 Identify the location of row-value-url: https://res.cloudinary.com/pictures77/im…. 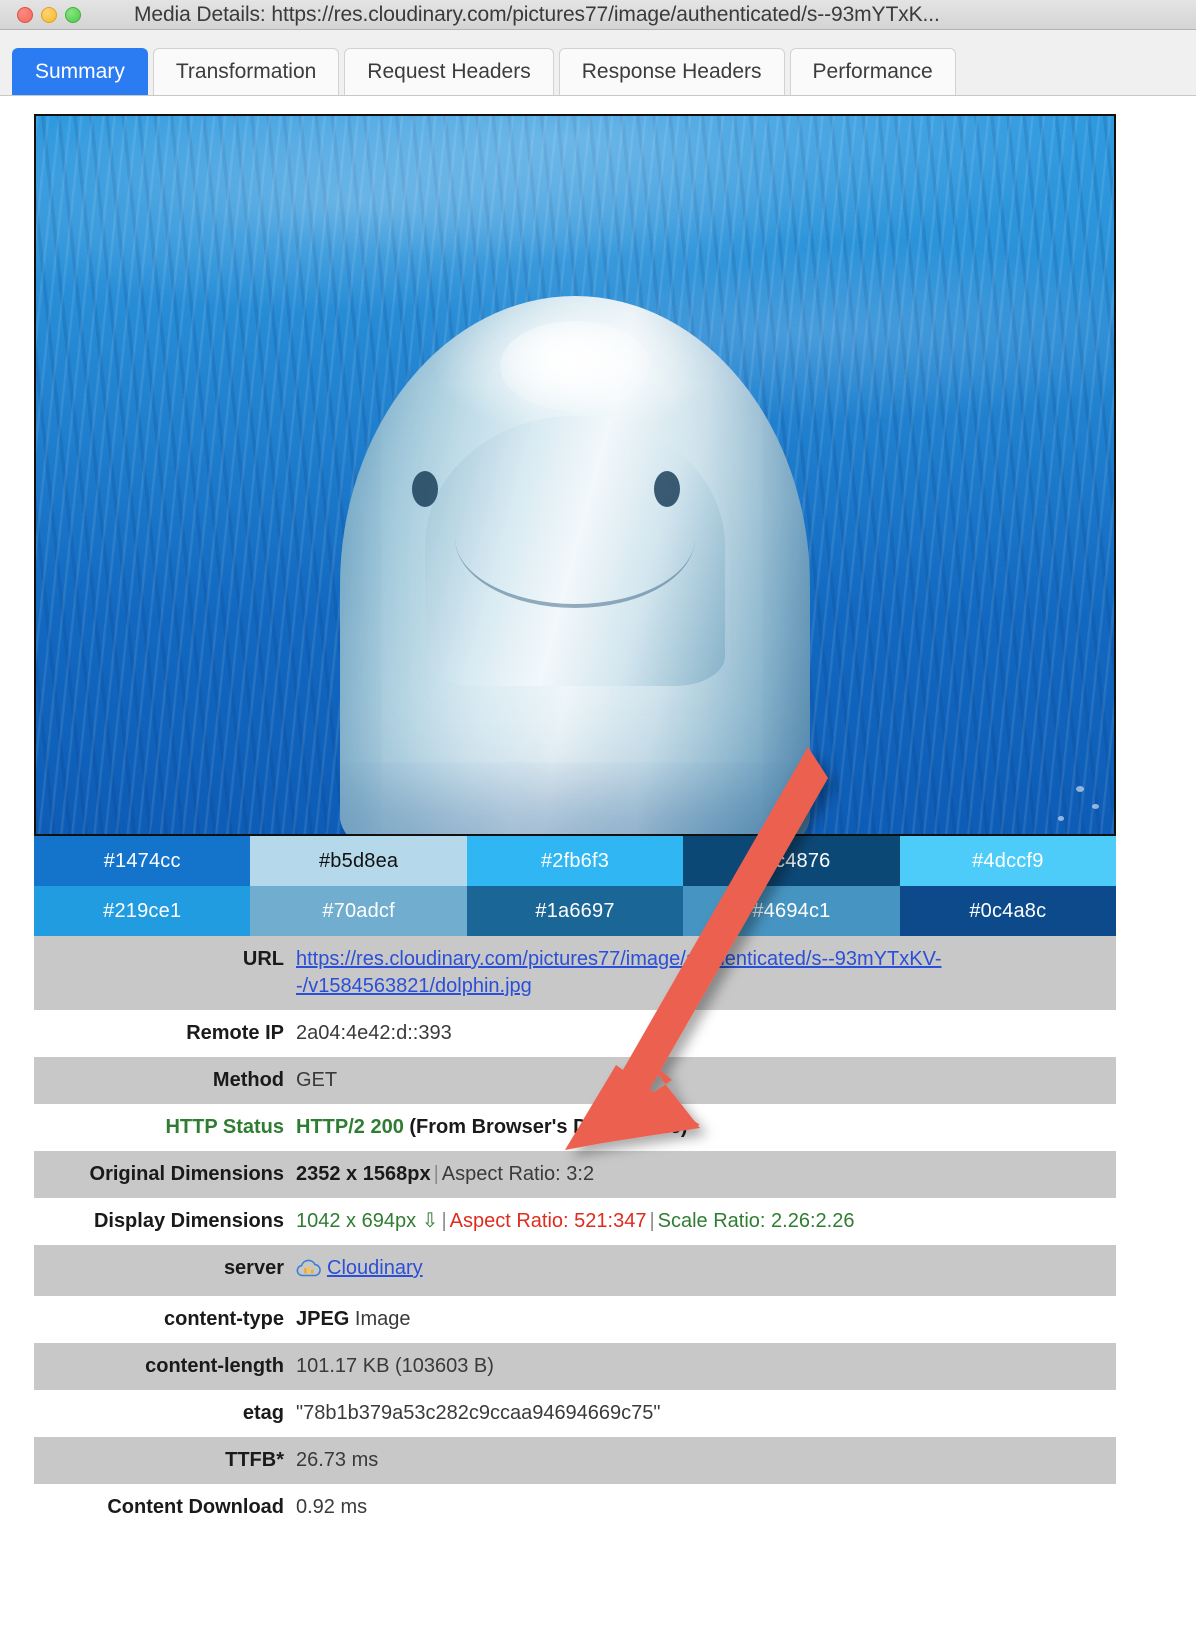
(706, 973).